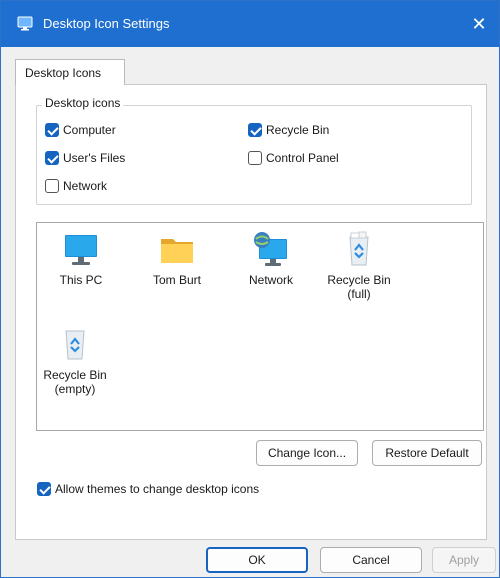 The width and height of the screenshot is (500, 578). Describe the element at coordinates (176, 280) in the screenshot. I see `item-label: Tom Burt` at that location.